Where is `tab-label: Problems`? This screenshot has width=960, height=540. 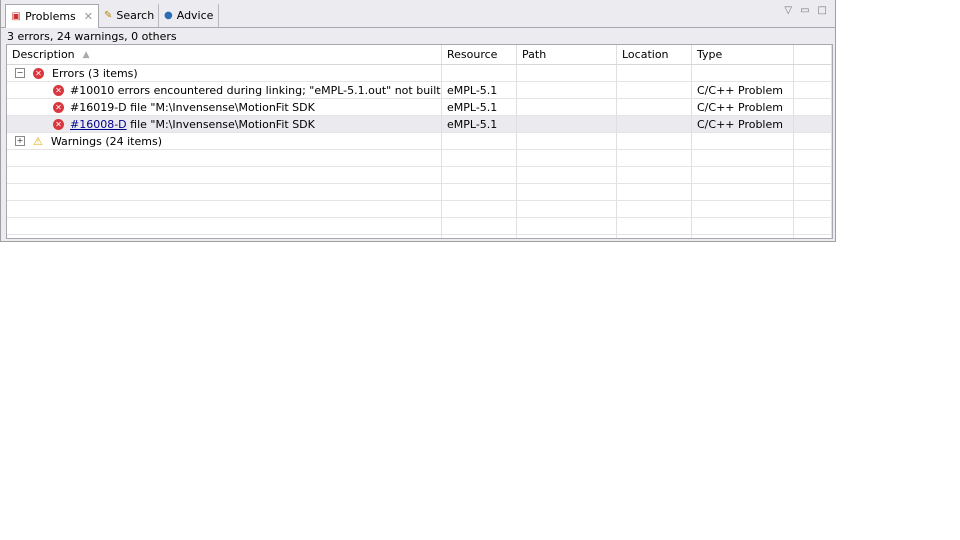
tab-label: Problems is located at coordinates (50, 16).